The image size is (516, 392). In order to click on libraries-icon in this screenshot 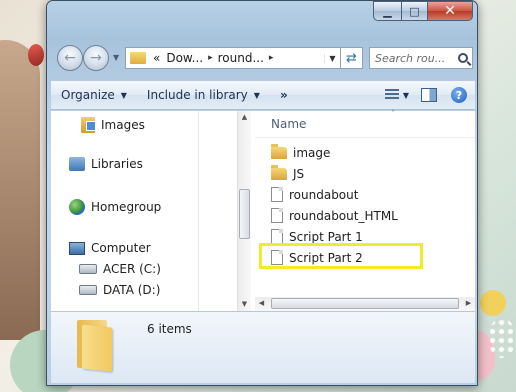, I will do `click(77, 164)`.